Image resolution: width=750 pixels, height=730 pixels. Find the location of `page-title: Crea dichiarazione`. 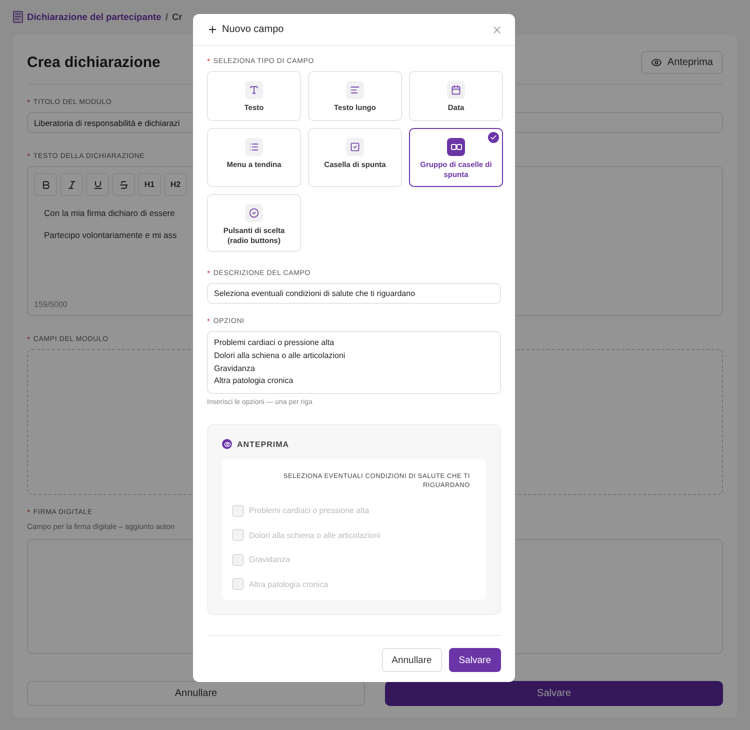

page-title: Crea dichiarazione is located at coordinates (93, 62).